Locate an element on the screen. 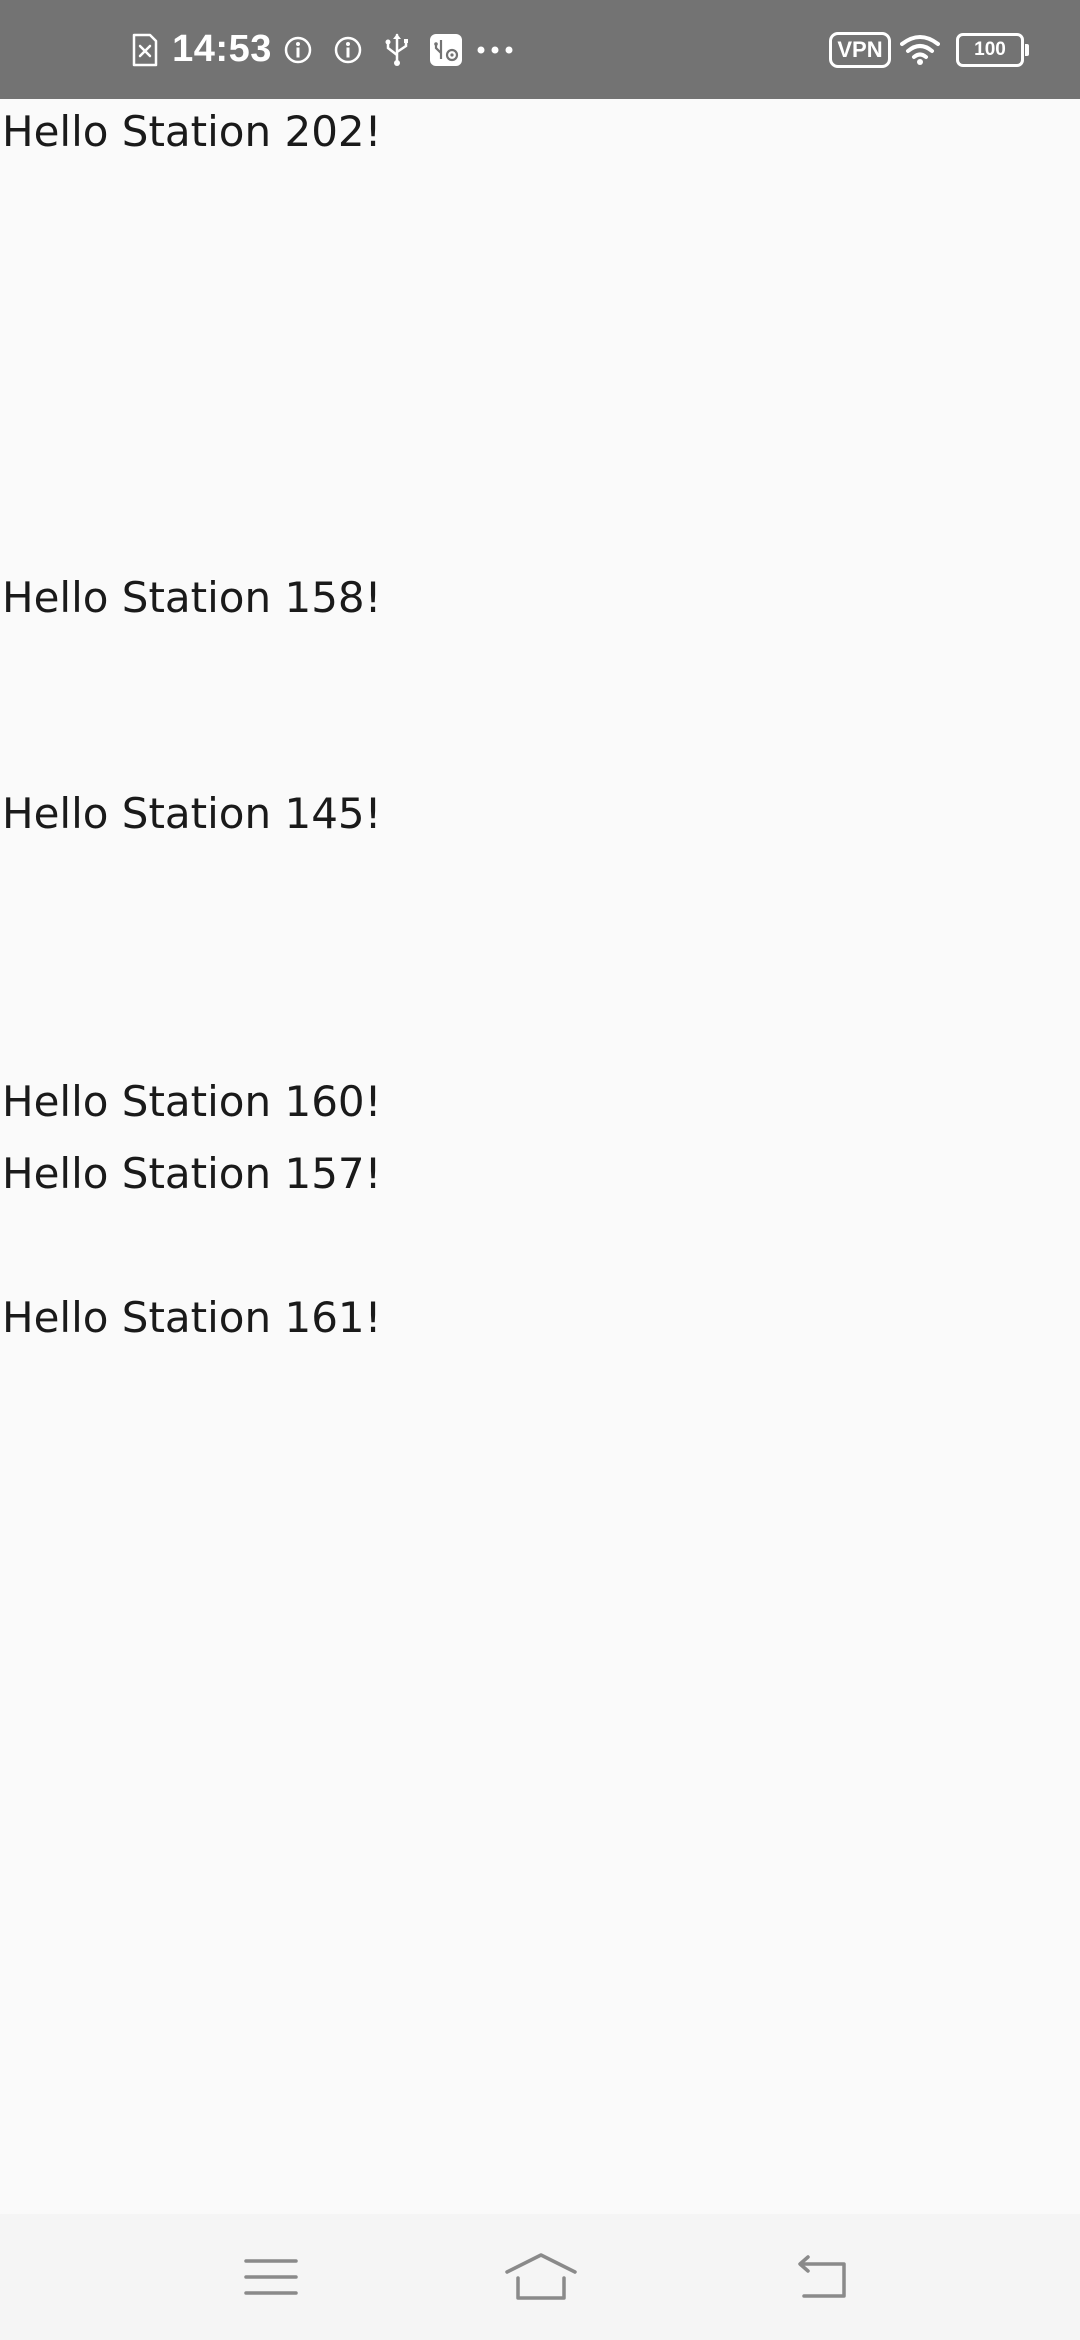  usb-icon is located at coordinates (397, 49).